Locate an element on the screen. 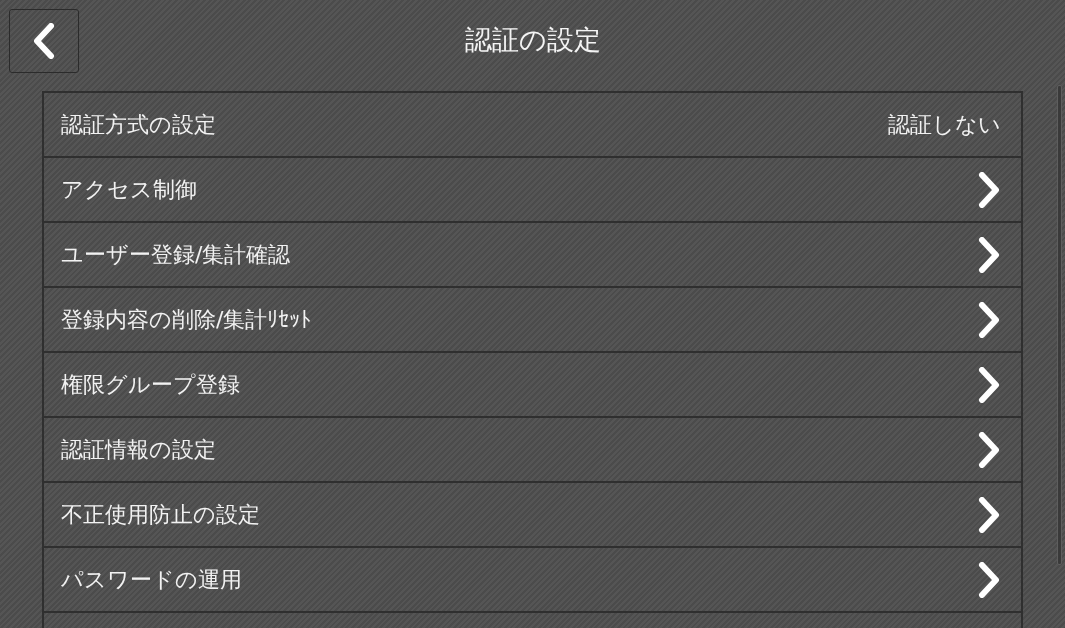 The image size is (1065, 628). page-title: 認証の設定 is located at coordinates (532, 40).